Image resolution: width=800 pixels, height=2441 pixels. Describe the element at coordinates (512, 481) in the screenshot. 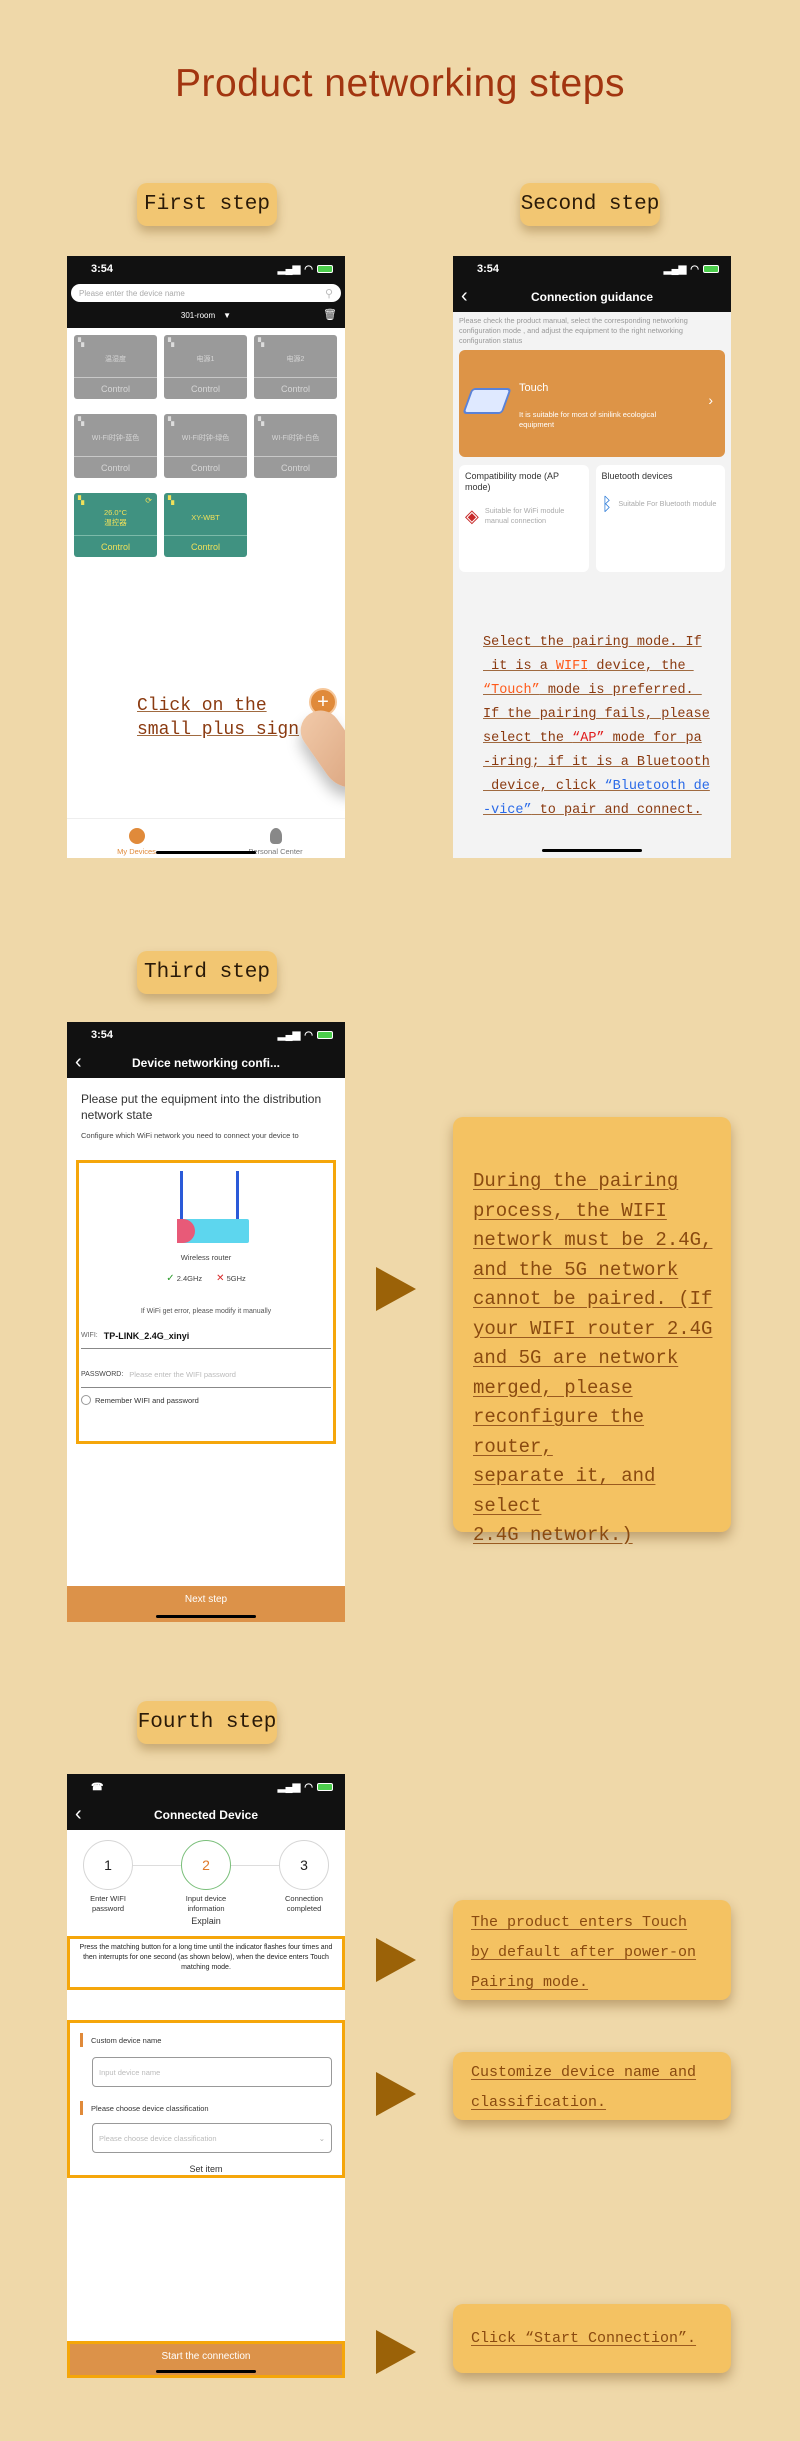

I see `ap-mode-title: Compatibility mode (AP mode)` at that location.